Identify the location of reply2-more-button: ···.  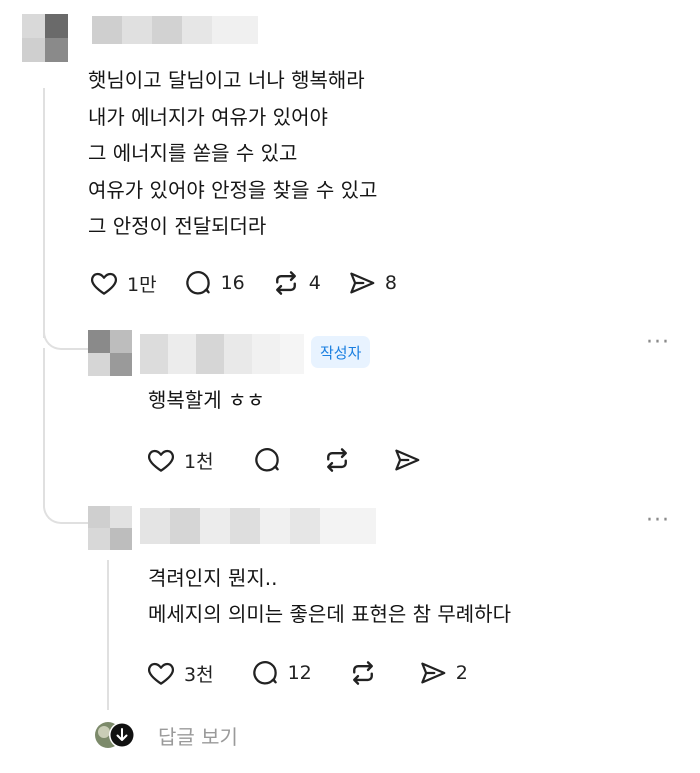
(658, 520).